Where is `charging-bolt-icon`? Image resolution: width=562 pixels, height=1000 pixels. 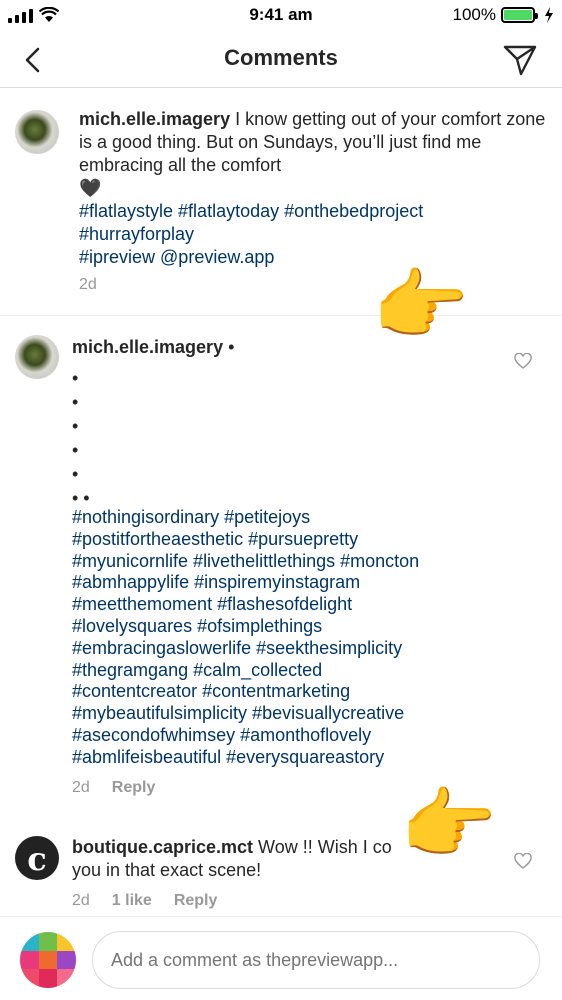
charging-bolt-icon is located at coordinates (549, 15).